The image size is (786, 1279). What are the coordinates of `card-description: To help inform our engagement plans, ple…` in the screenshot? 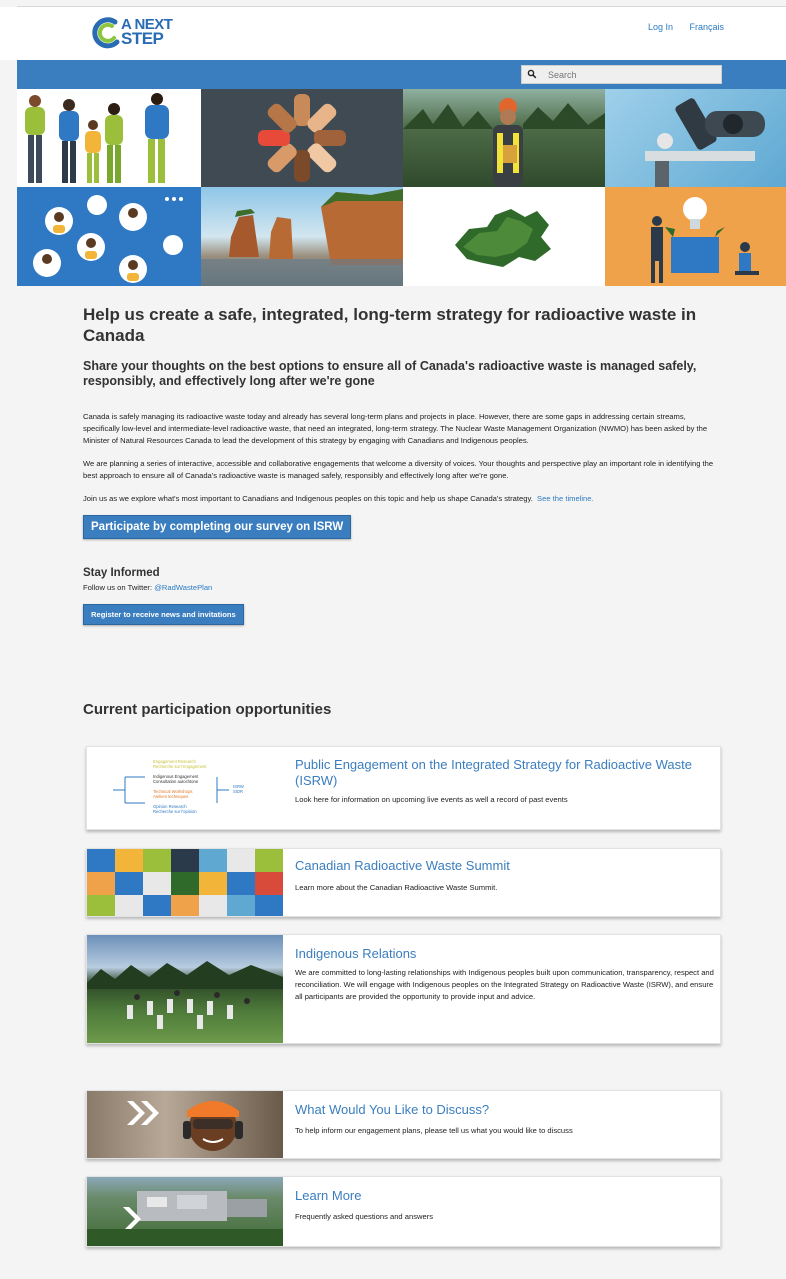 It's located at (434, 1130).